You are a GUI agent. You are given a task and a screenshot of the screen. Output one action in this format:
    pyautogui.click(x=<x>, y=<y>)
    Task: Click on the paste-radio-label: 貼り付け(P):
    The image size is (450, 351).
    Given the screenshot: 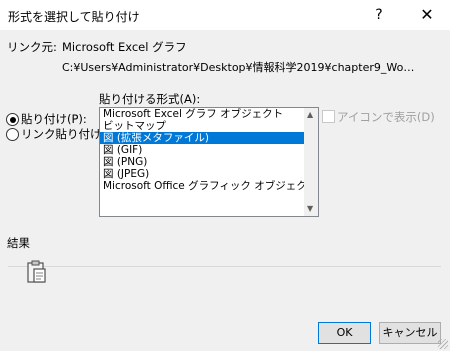 What is the action you would take?
    pyautogui.click(x=54, y=119)
    